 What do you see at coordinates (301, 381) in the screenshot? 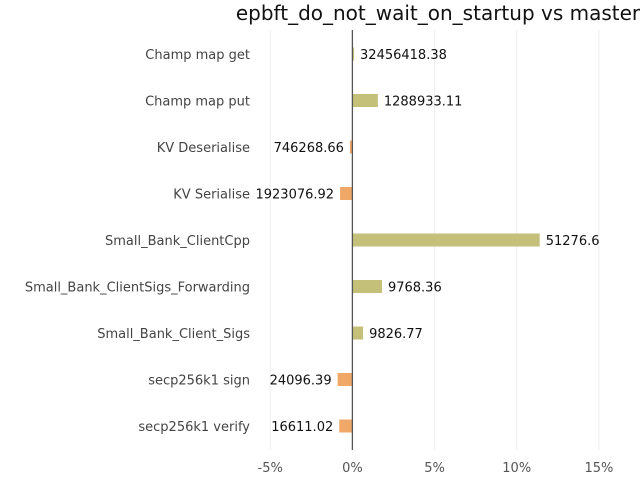
I see `value-label: 24096.39` at bounding box center [301, 381].